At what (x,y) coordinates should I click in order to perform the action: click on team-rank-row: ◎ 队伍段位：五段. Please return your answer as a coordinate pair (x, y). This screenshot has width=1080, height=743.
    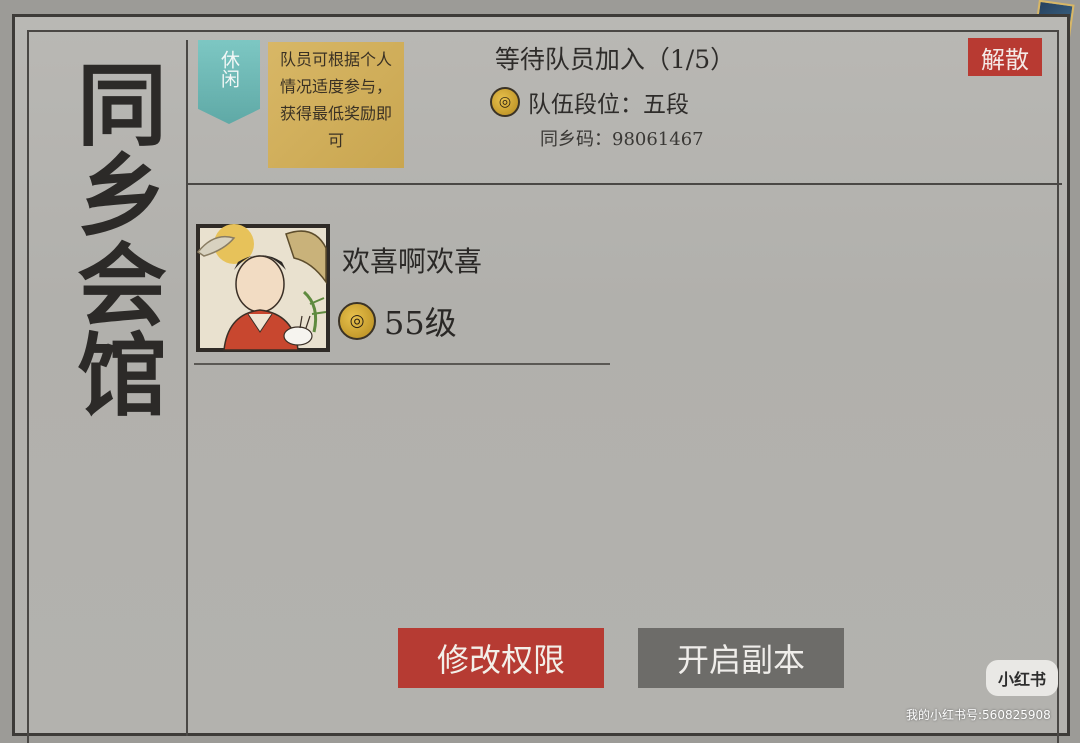
    Looking at the image, I should click on (589, 102).